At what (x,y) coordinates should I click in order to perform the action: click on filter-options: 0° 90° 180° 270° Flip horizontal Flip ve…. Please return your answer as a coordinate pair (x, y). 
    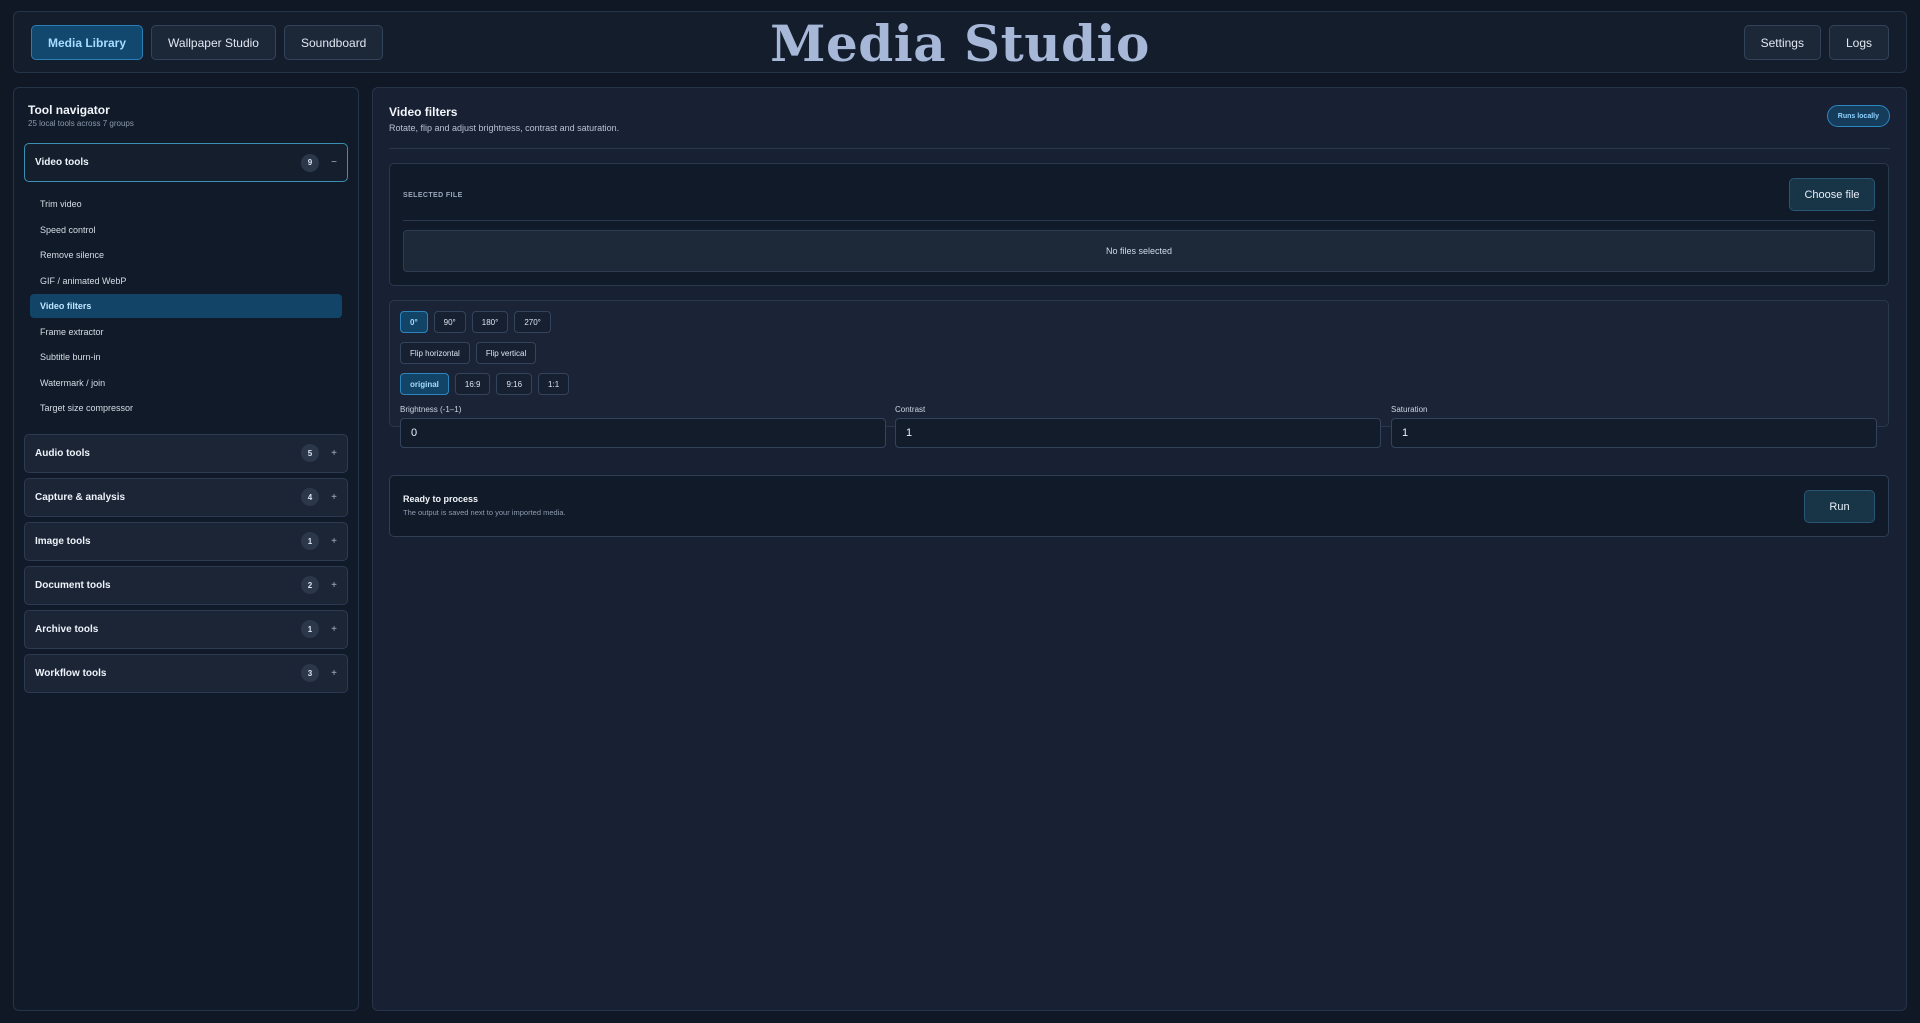
    Looking at the image, I should click on (1139, 374).